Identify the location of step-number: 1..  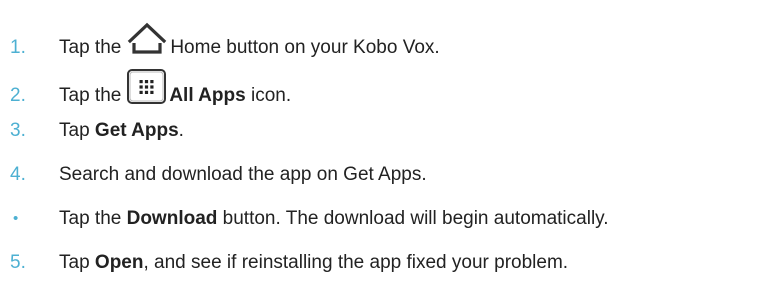
(18, 47).